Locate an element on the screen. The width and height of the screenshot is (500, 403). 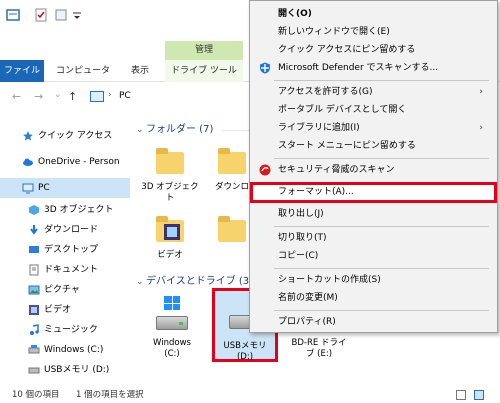
menu-open-portable-device: ポータブル デバイスとして開く is located at coordinates (373, 110).